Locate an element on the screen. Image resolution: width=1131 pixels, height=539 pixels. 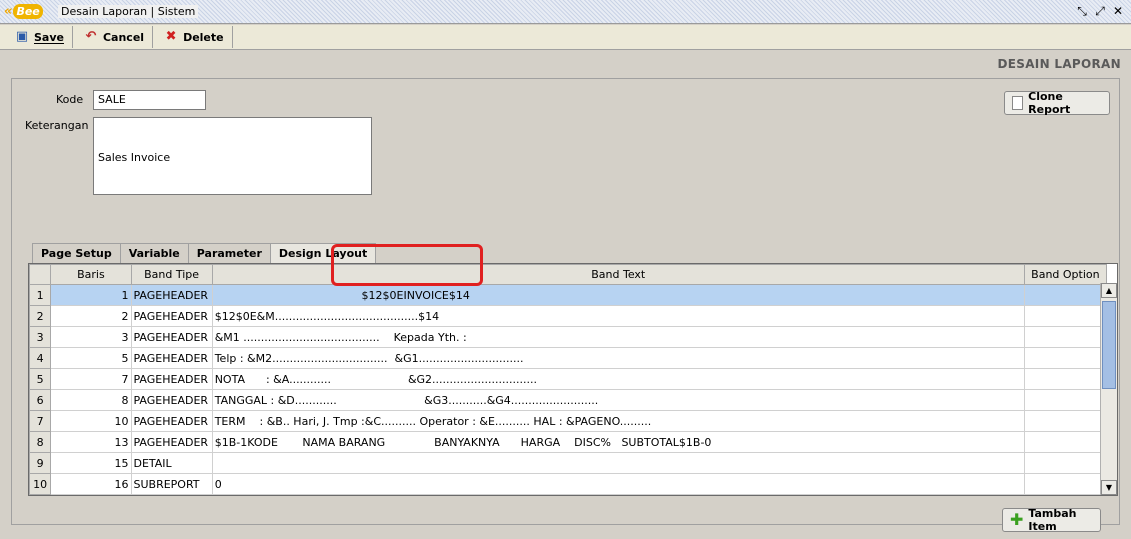
row-number-cell: 9 is located at coordinates (40, 463).